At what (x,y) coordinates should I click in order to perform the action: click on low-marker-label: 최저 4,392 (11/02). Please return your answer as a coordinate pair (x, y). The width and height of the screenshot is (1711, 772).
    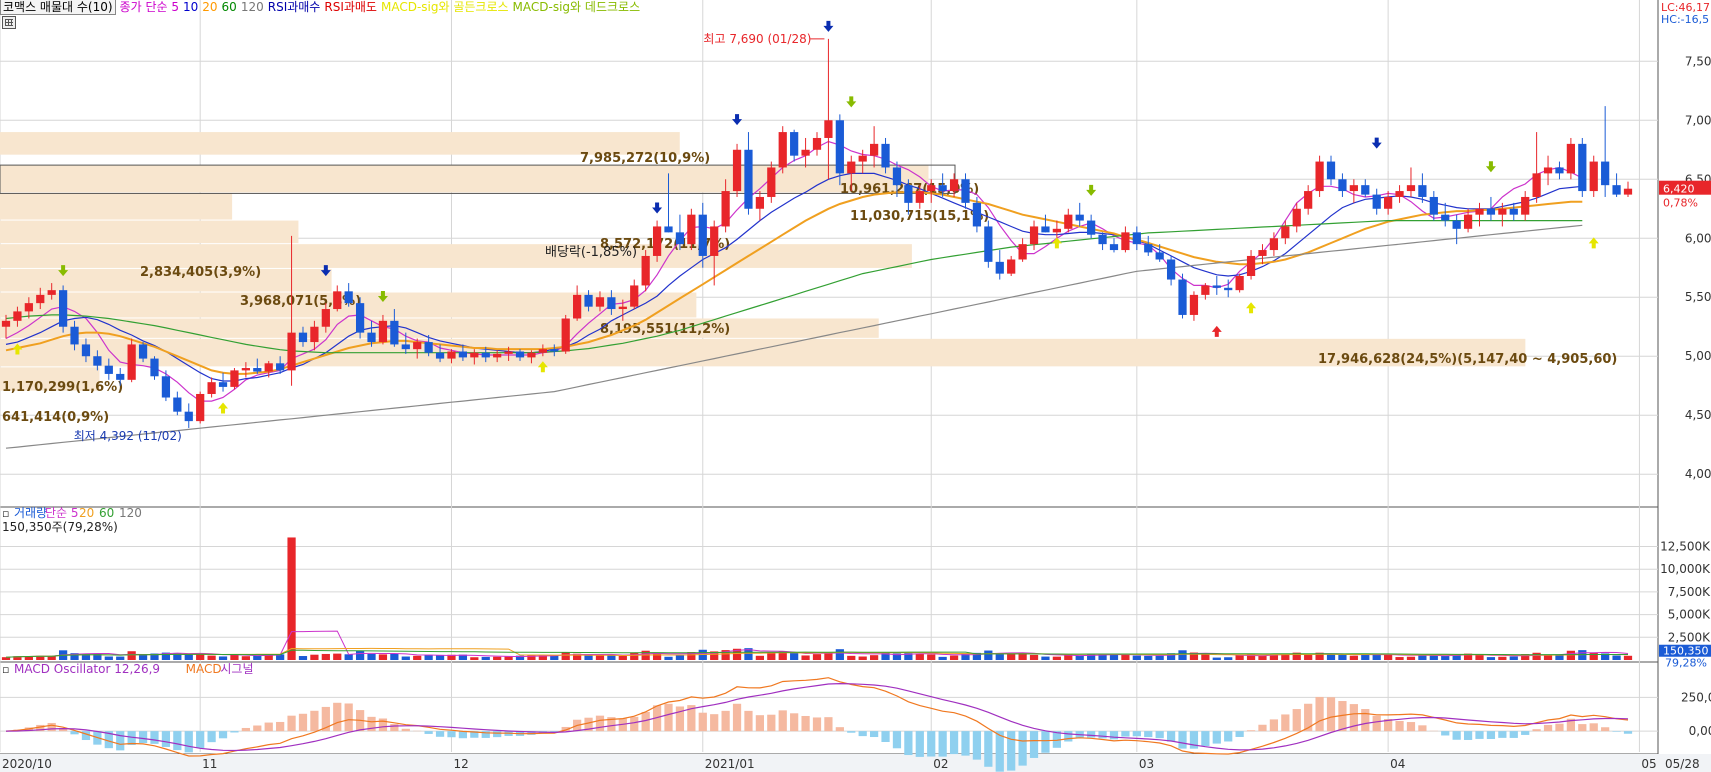
    Looking at the image, I should click on (128, 436).